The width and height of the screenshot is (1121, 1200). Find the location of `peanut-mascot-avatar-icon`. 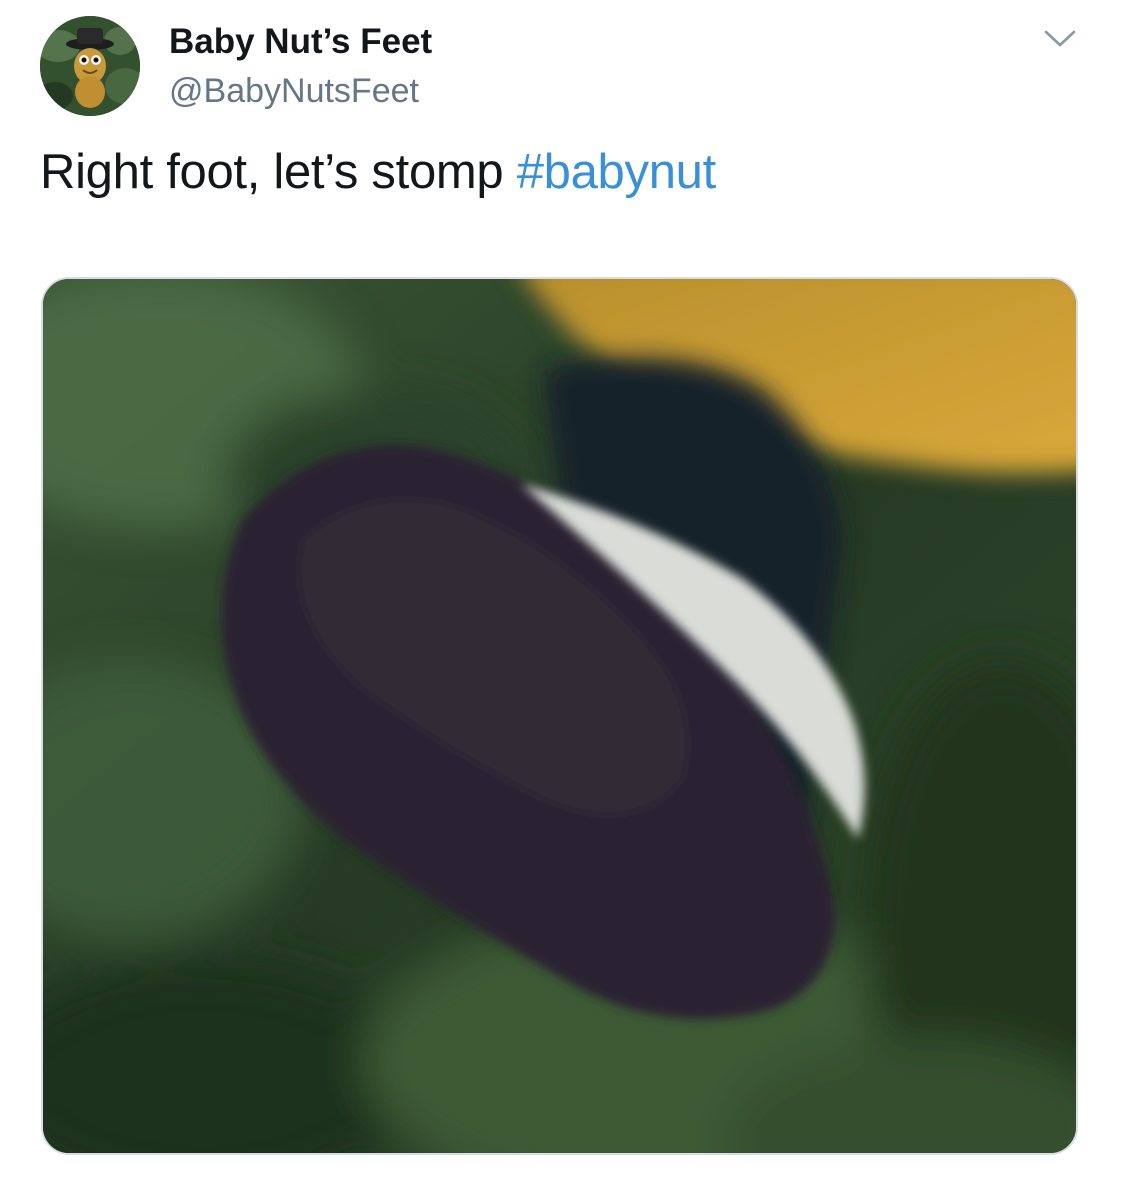

peanut-mascot-avatar-icon is located at coordinates (90, 66).